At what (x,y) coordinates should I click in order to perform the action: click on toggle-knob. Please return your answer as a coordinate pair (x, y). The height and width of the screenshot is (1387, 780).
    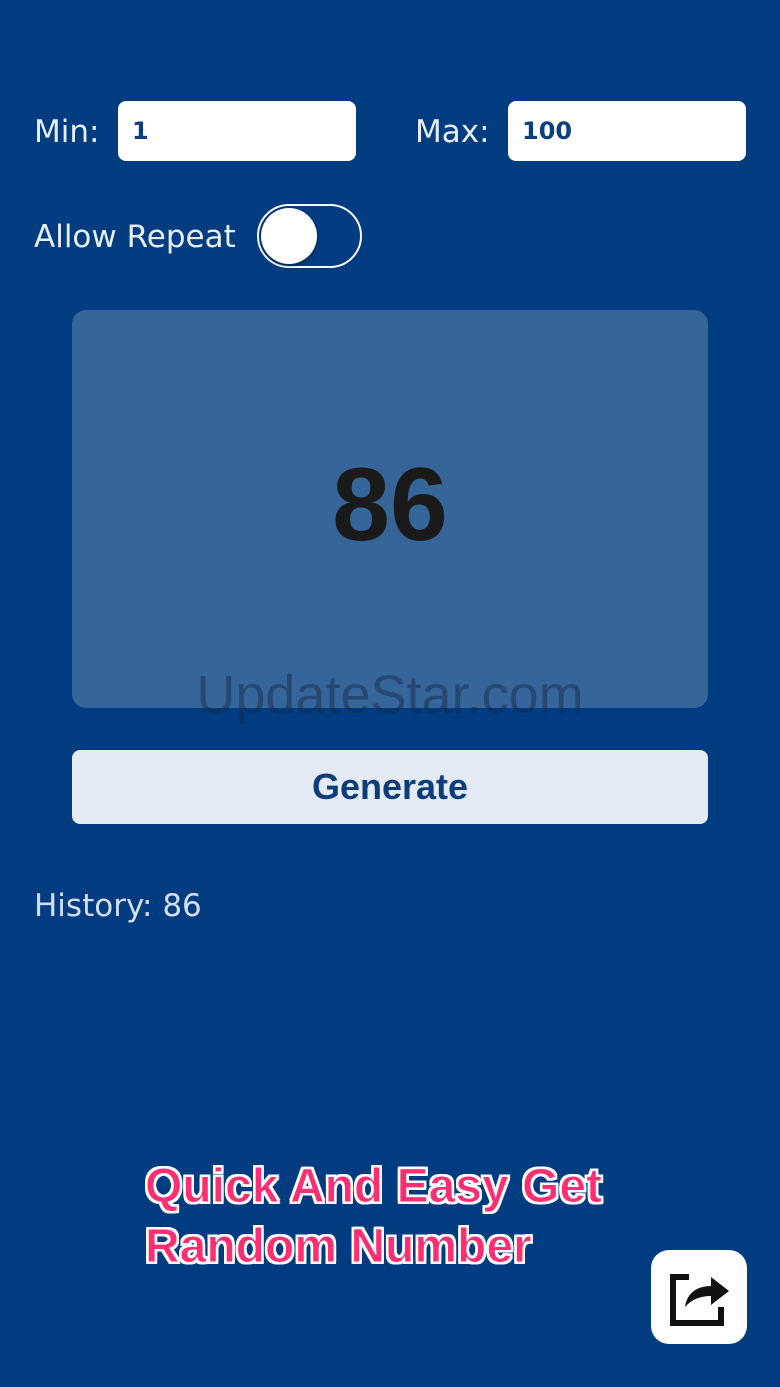
    Looking at the image, I should click on (289, 236).